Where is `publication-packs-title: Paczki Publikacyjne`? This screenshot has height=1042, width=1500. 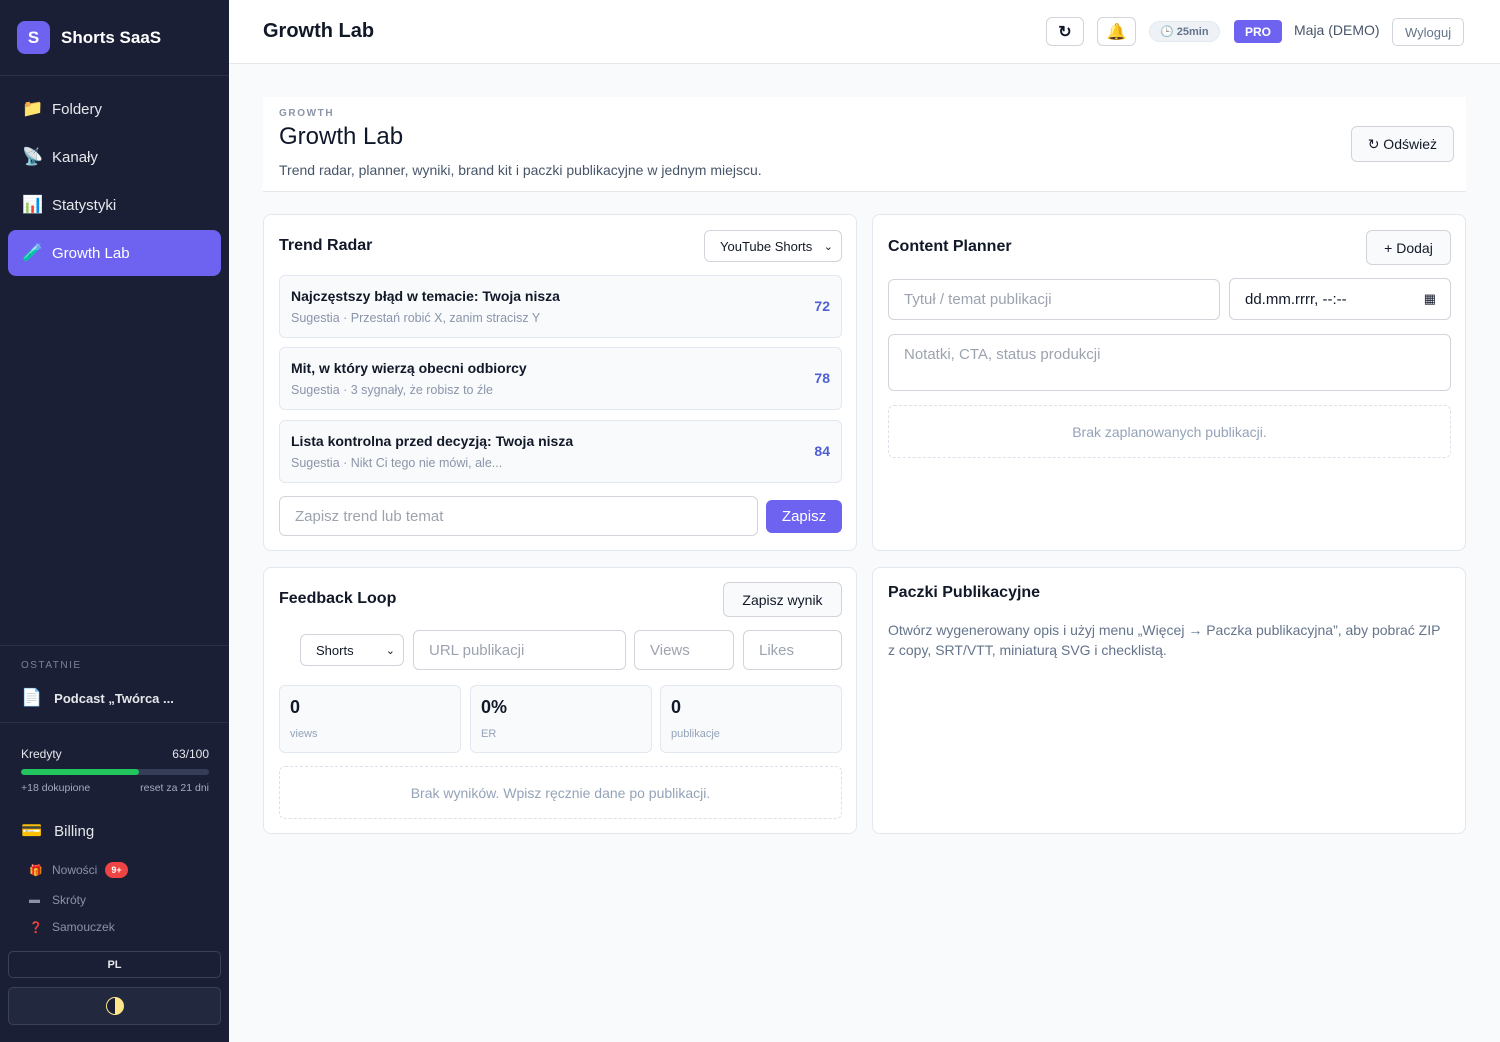
publication-packs-title: Paczki Publikacyjne is located at coordinates (964, 592).